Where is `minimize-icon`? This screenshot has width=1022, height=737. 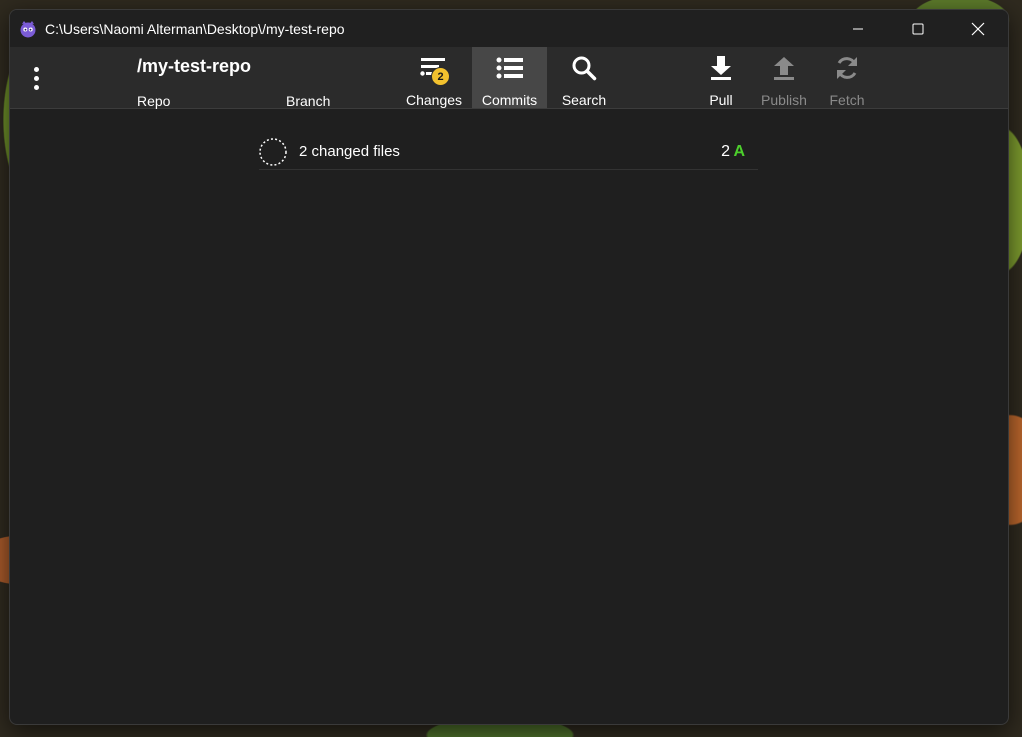
minimize-icon is located at coordinates (858, 28).